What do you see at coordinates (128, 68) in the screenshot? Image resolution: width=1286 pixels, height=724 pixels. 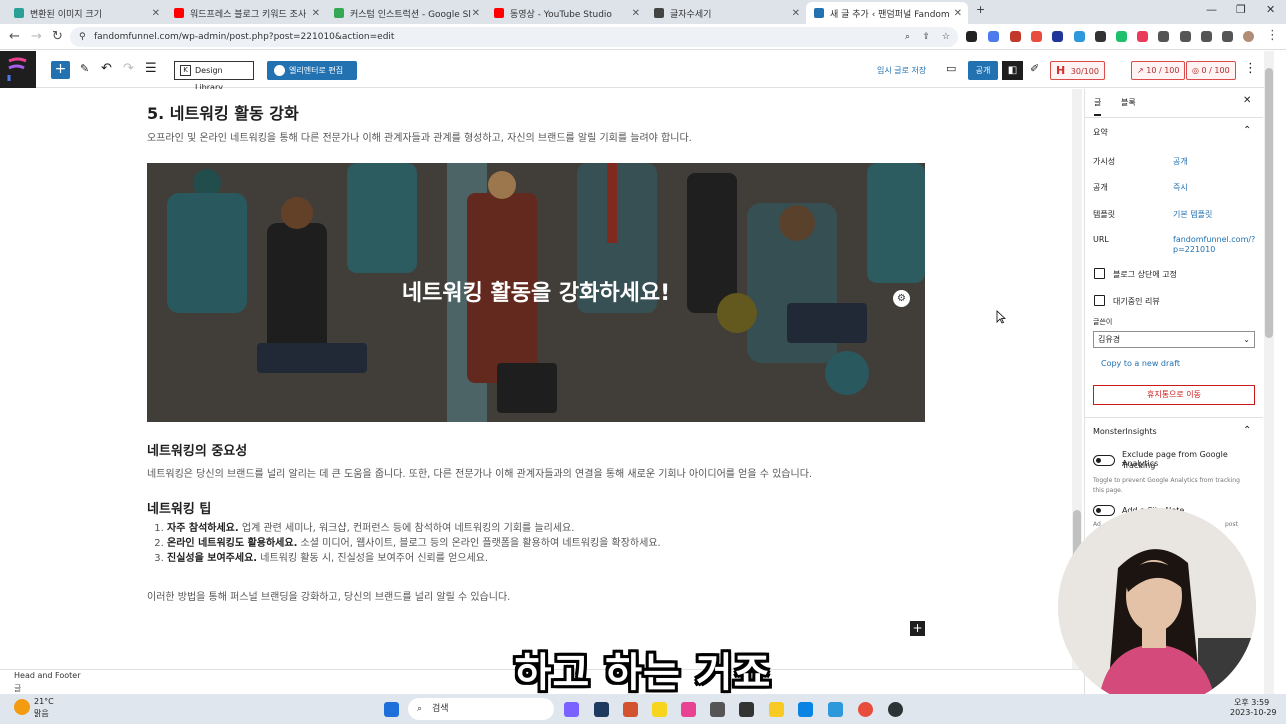 I see `redo-icon: ↷` at bounding box center [128, 68].